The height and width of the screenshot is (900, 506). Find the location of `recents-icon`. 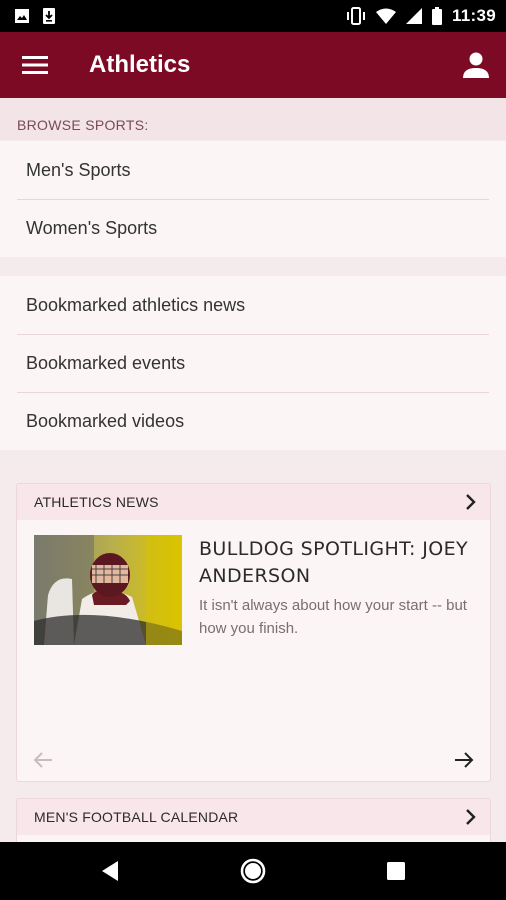

recents-icon is located at coordinates (396, 871).